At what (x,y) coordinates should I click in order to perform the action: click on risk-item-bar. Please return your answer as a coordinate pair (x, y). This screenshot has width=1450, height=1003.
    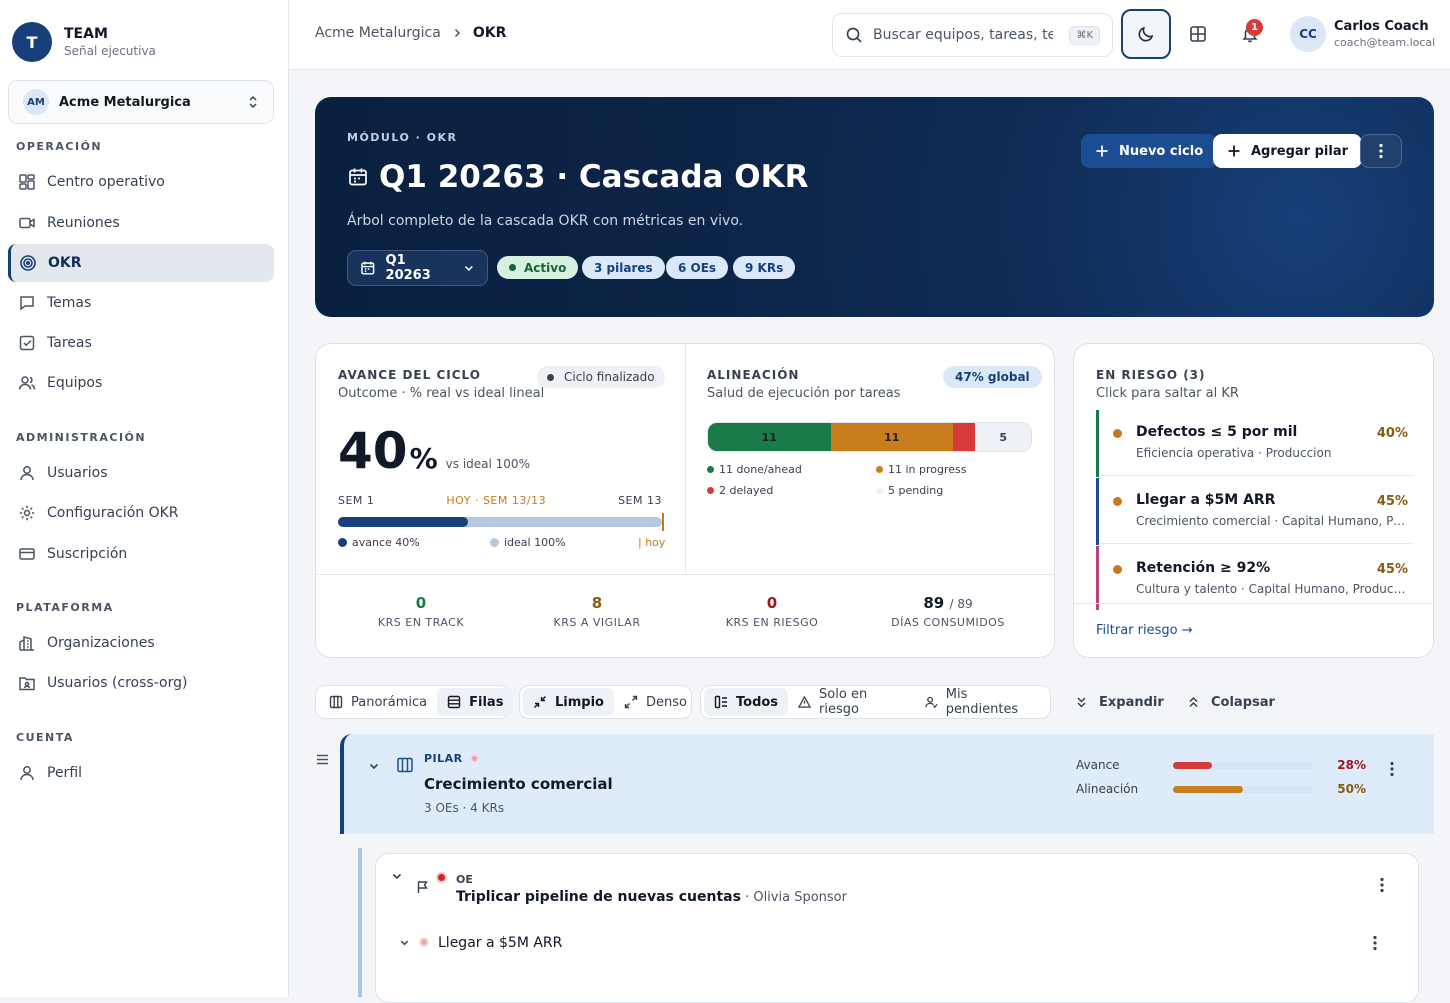
    Looking at the image, I should click on (1097, 511).